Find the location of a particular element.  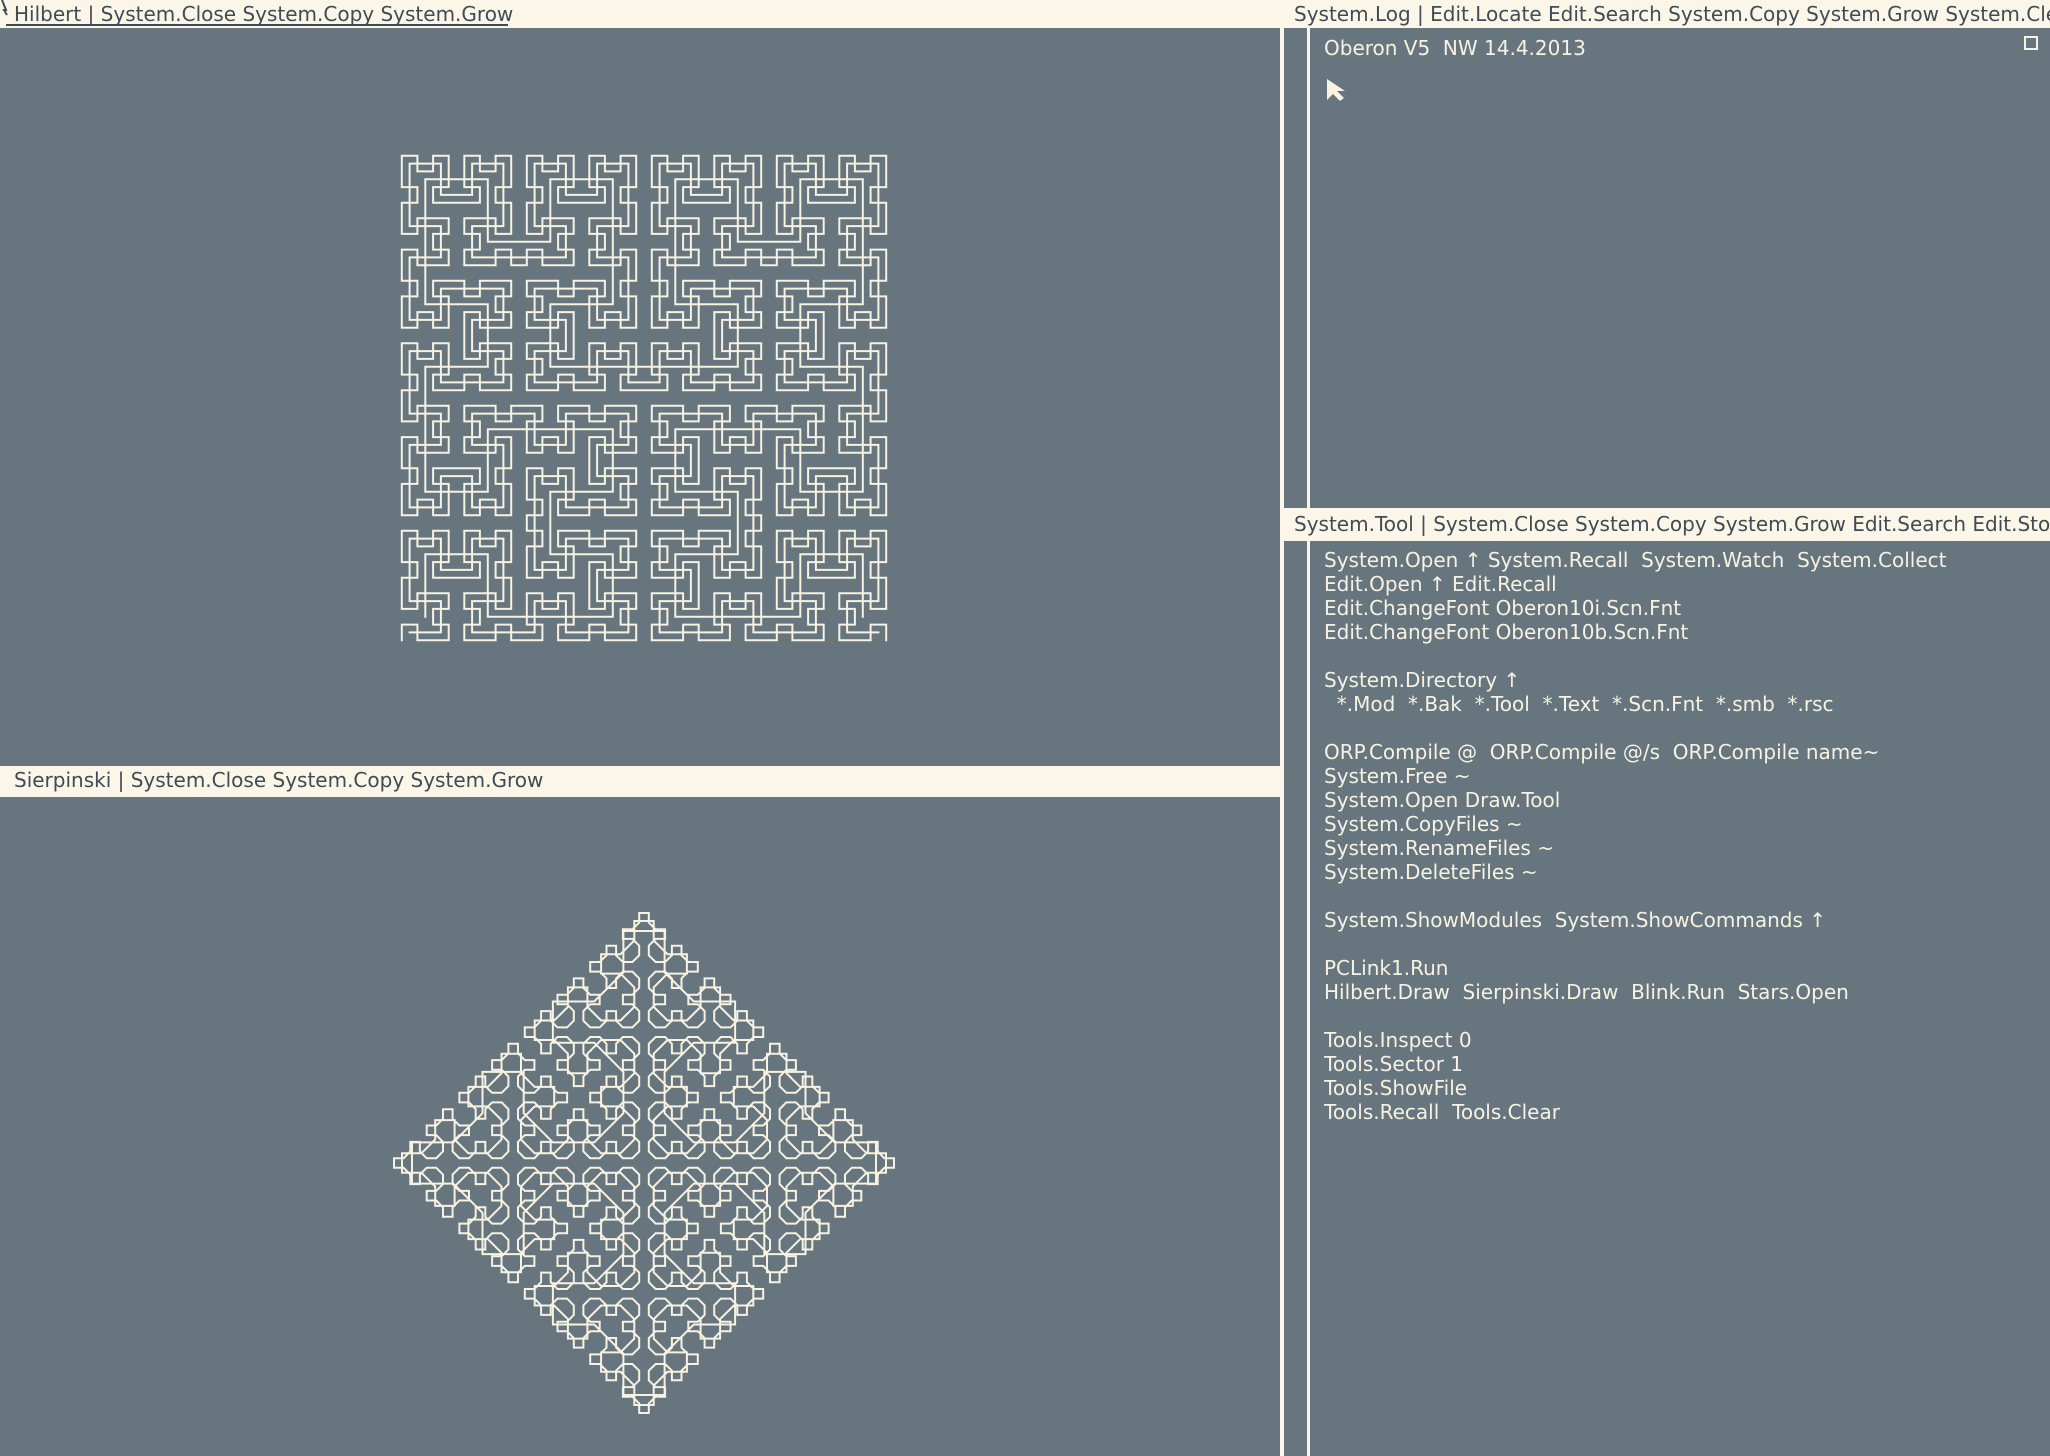

hilbert-curve is located at coordinates (644, 398).